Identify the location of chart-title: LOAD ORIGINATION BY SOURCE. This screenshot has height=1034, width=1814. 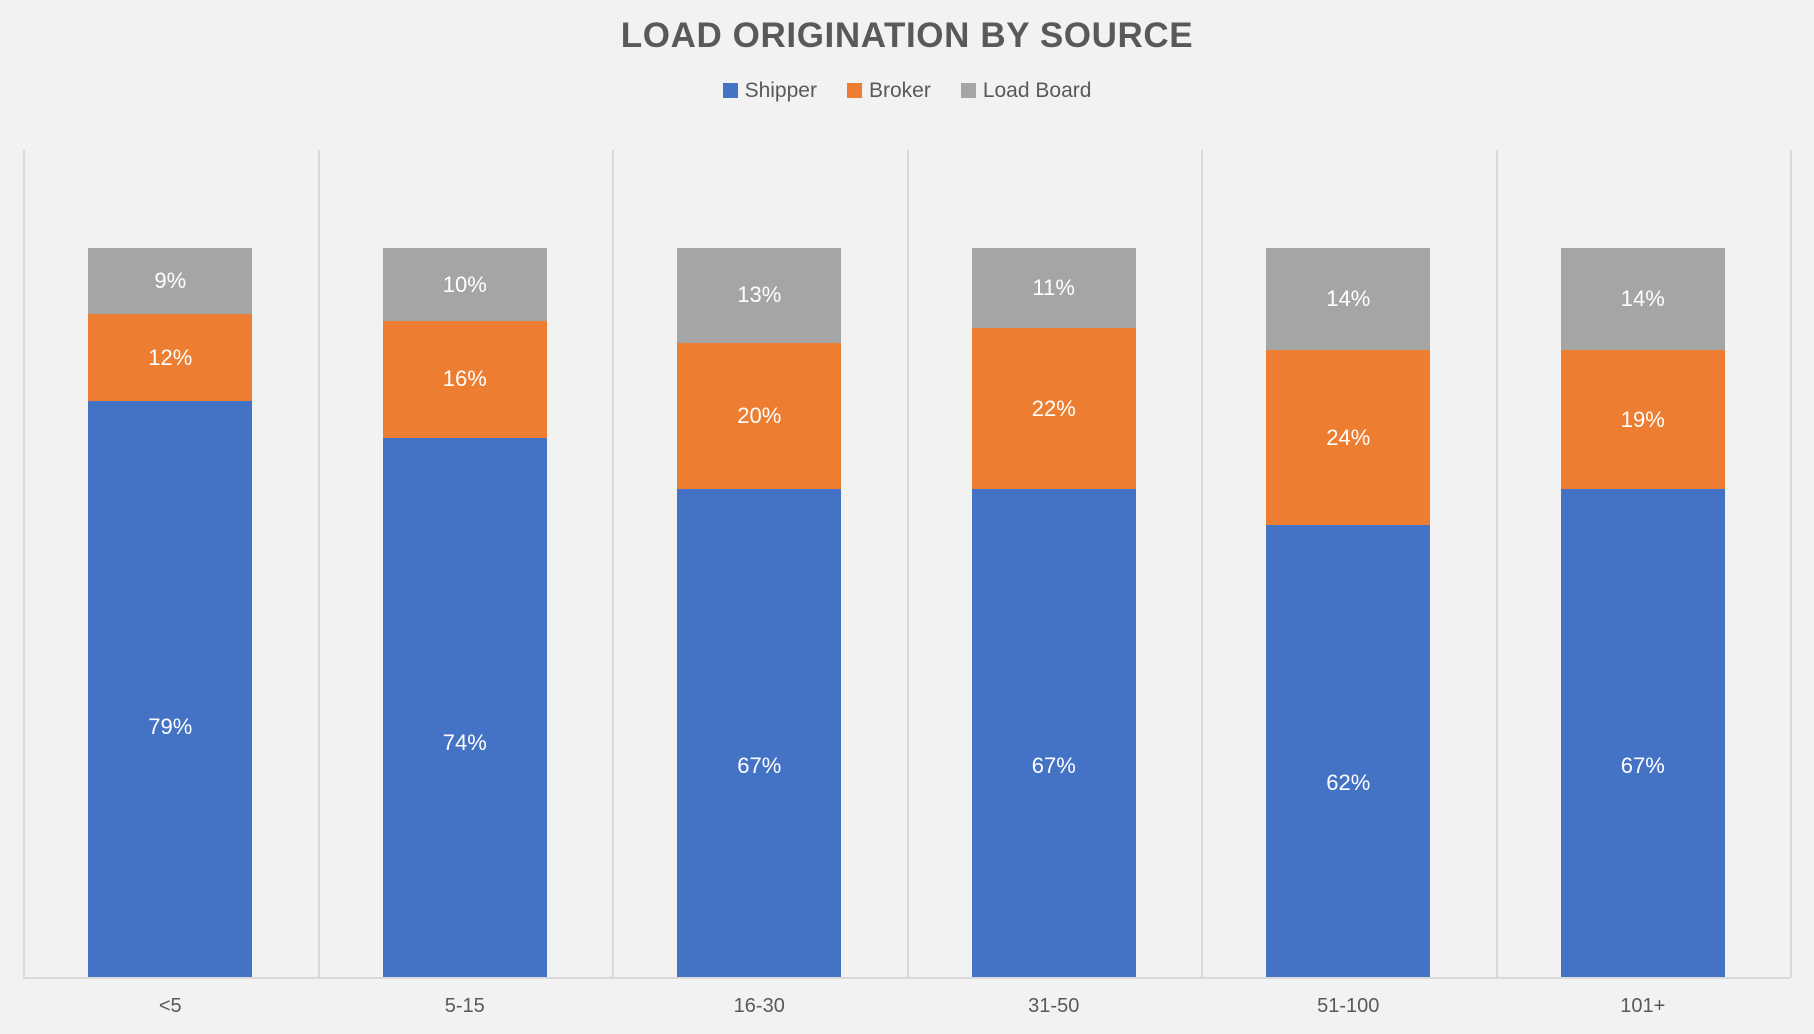
(907, 35).